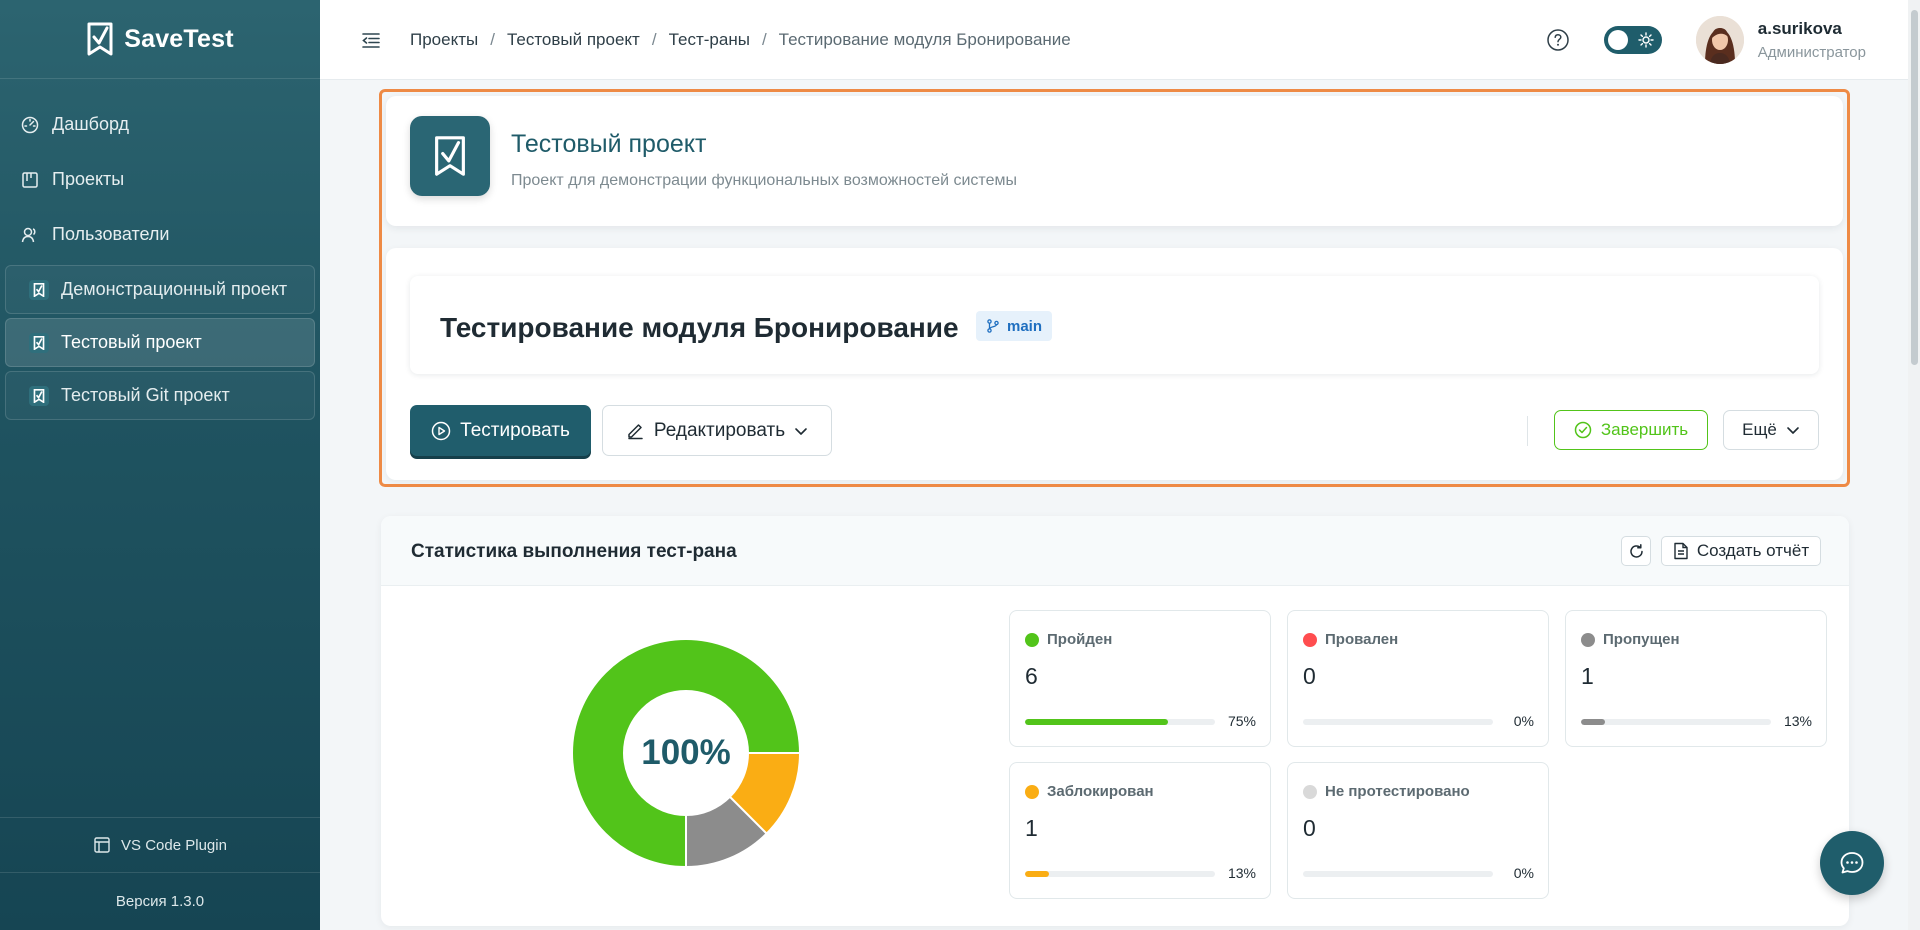  What do you see at coordinates (1080, 639) in the screenshot?
I see `stat-label-text: Пройден` at bounding box center [1080, 639].